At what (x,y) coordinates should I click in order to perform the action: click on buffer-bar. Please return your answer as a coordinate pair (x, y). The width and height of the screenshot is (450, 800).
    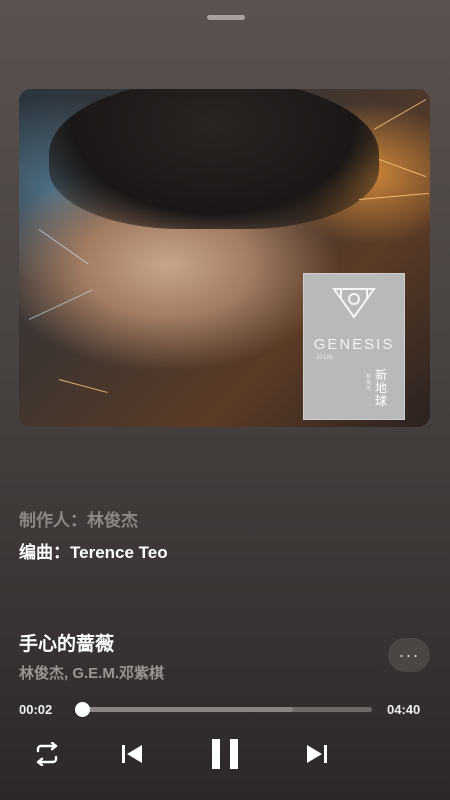
    Looking at the image, I should click on (187, 709).